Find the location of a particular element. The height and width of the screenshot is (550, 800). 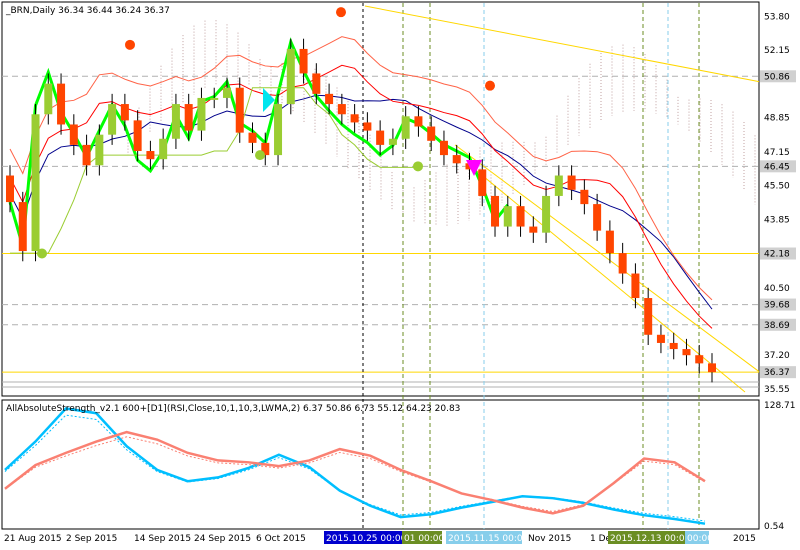

time-label: 24 Sep 2015 is located at coordinates (222, 539).